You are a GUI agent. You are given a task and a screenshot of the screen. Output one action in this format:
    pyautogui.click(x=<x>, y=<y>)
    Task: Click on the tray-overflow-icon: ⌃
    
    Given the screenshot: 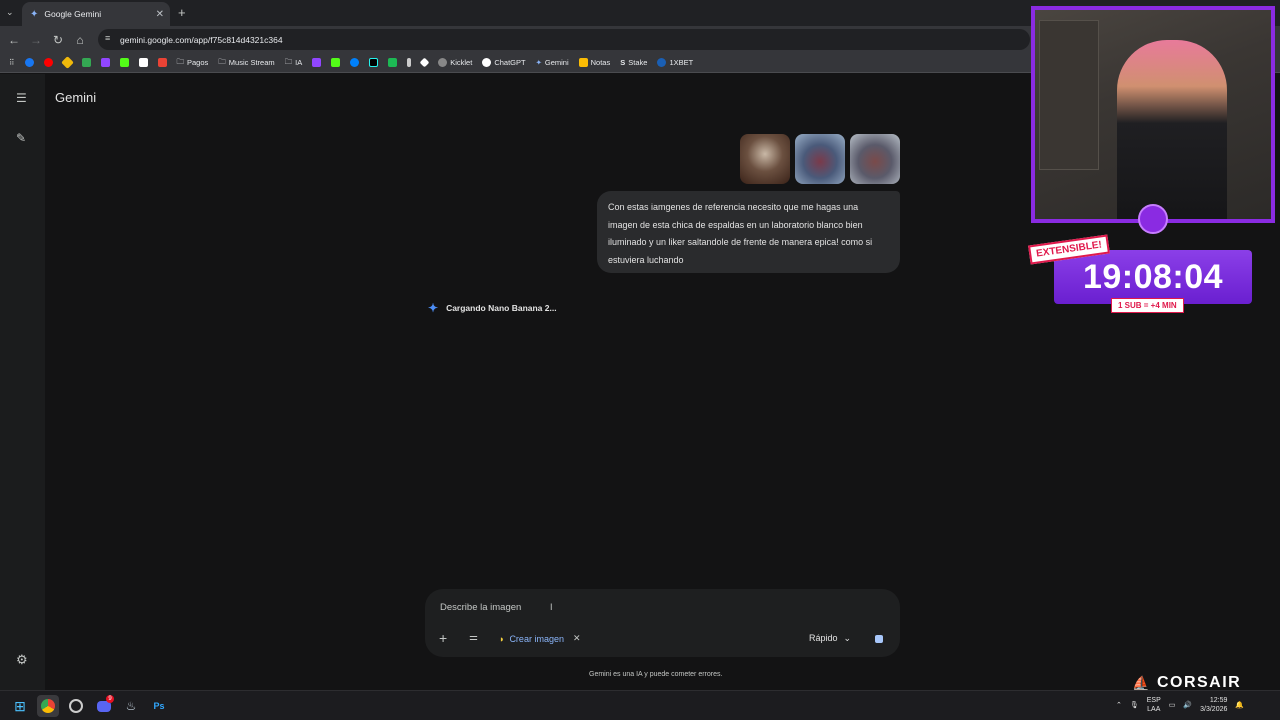 What is the action you would take?
    pyautogui.click(x=1119, y=705)
    